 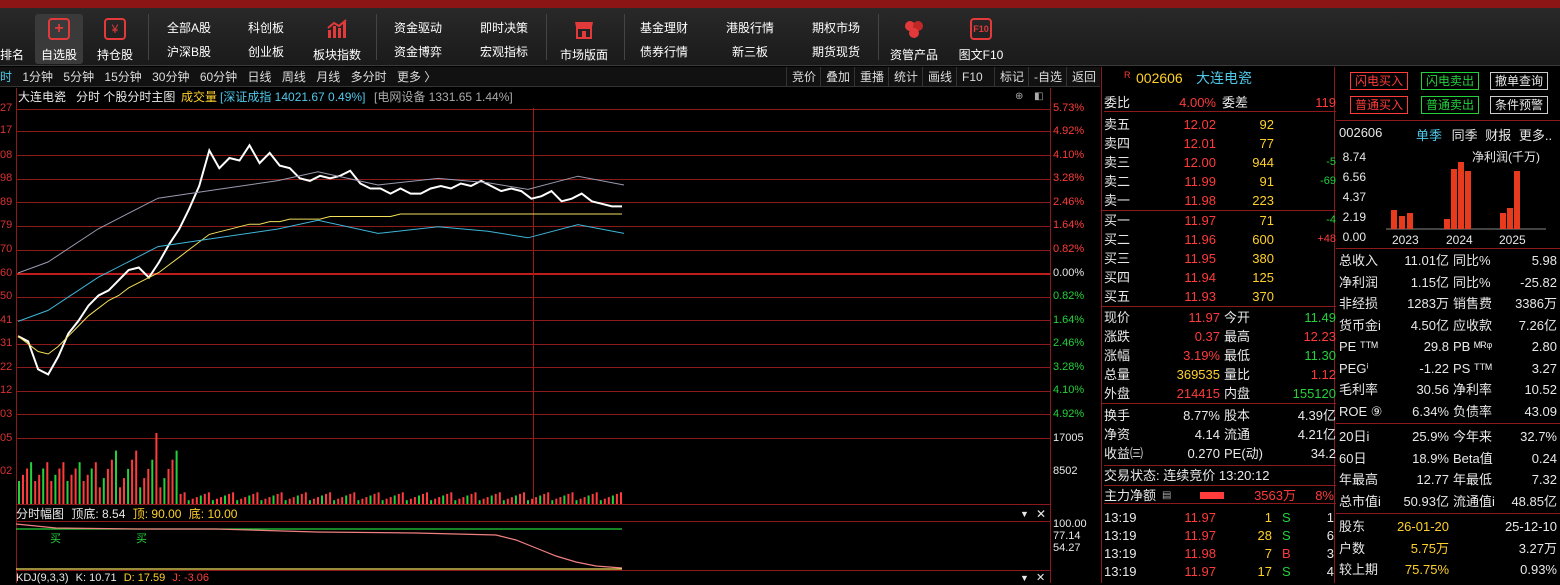 I want to click on sell-row: 卖三 12.00 944 -5, so click(x=1220, y=162).